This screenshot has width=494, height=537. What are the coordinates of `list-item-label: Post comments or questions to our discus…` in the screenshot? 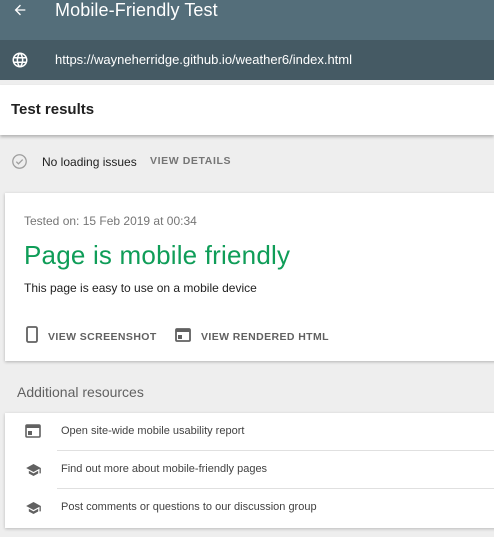 It's located at (189, 507).